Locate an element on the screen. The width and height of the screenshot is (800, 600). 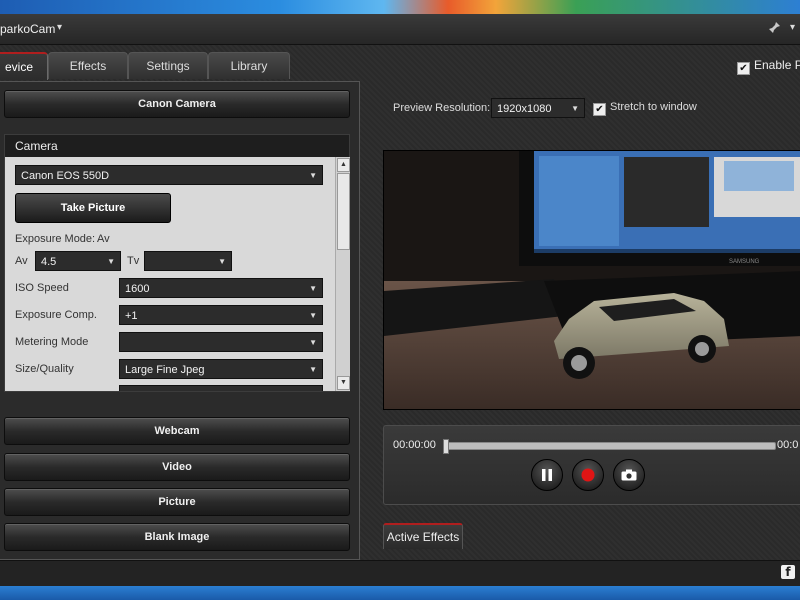
tv-select: ▼ is located at coordinates (188, 261).